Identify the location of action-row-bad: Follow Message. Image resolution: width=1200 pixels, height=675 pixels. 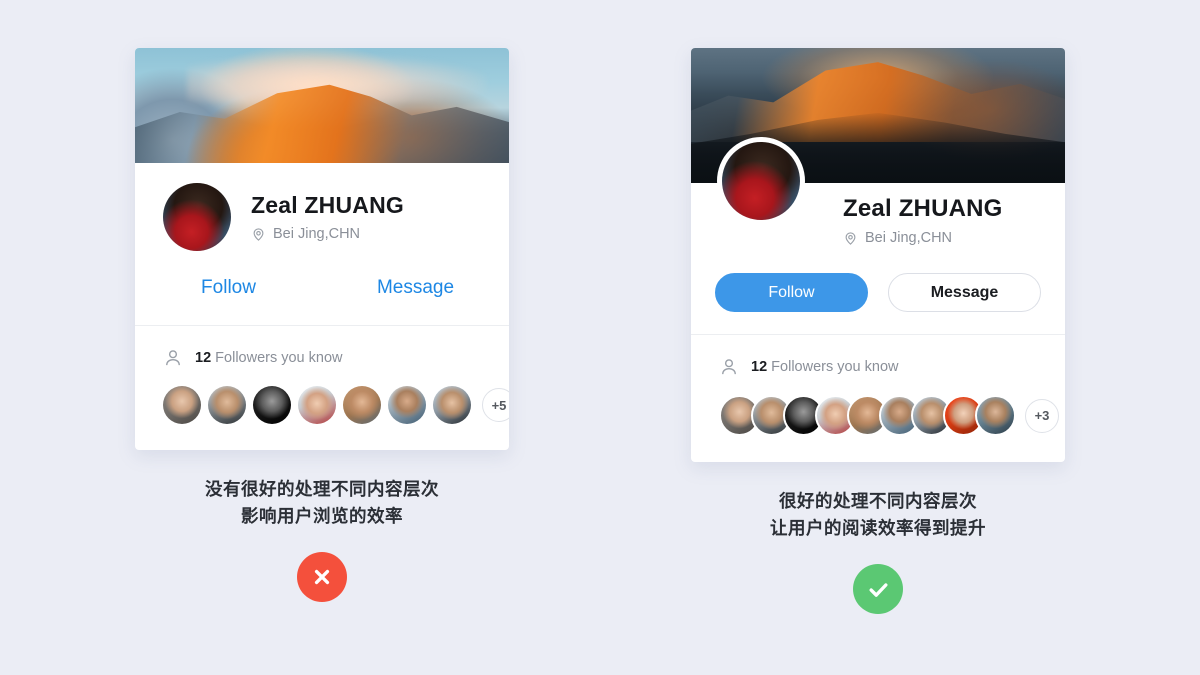
(322, 288).